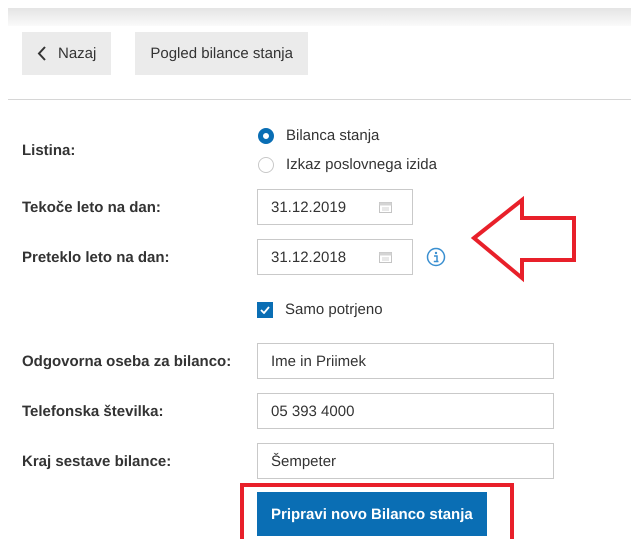 This screenshot has height=539, width=631. I want to click on back-button: Nazaj, so click(67, 53).